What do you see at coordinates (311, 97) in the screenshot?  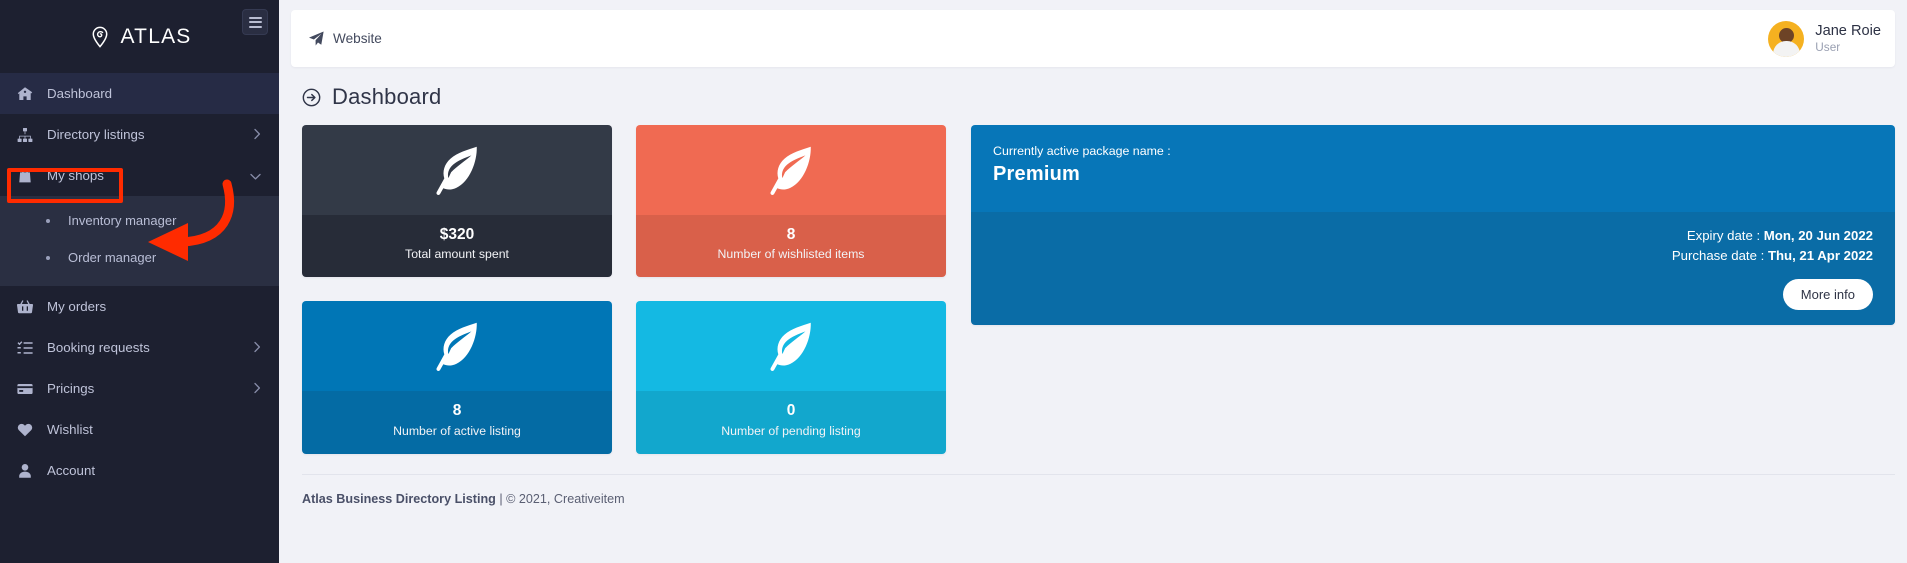 I see `arrow-circle-right-icon` at bounding box center [311, 97].